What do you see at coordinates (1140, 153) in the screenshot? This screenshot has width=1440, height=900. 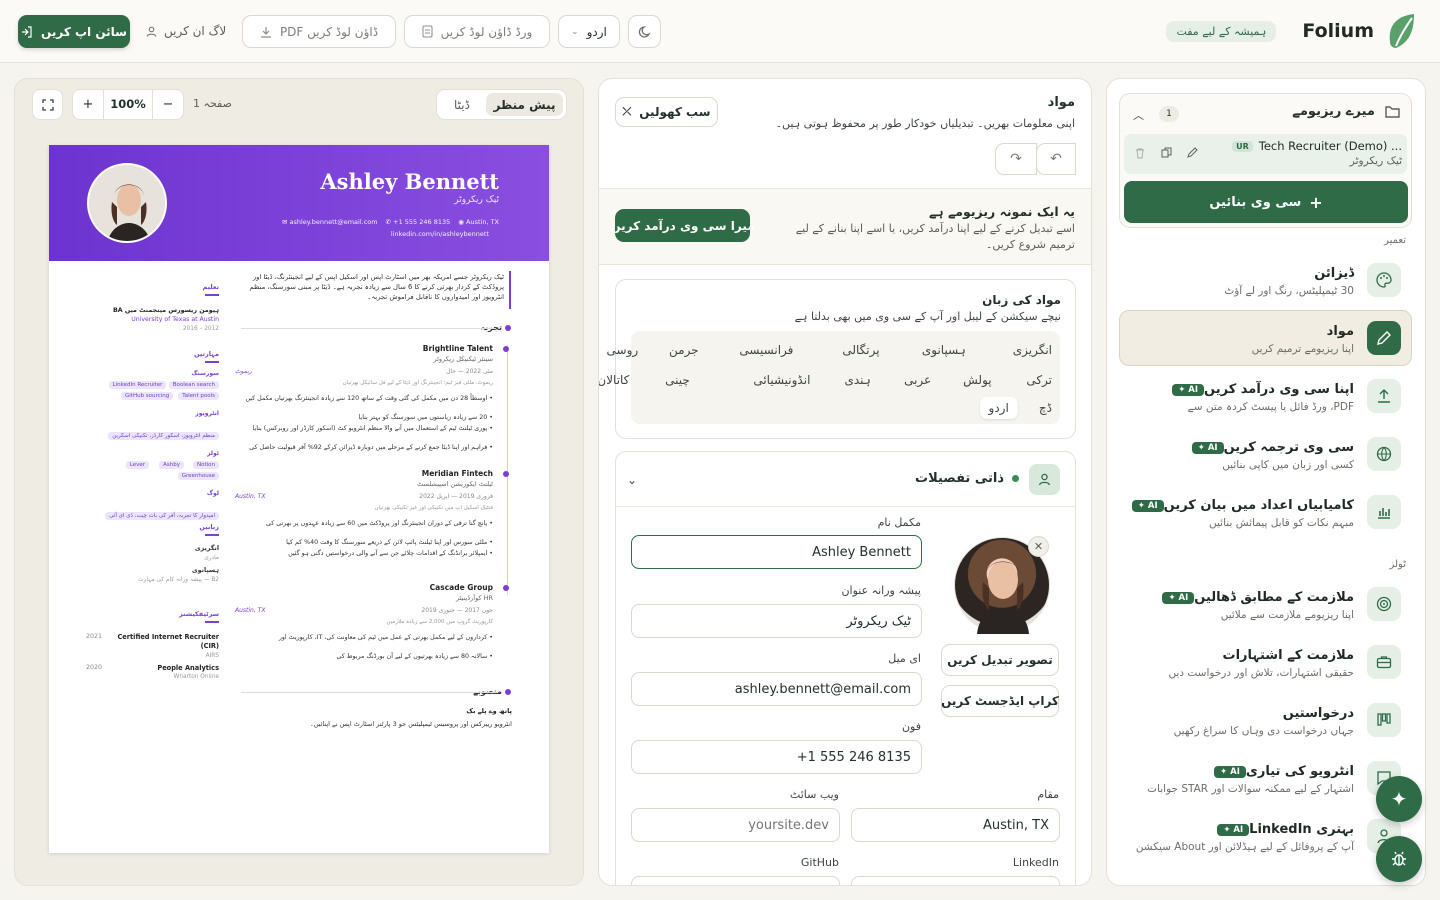 I see `trash-icon` at bounding box center [1140, 153].